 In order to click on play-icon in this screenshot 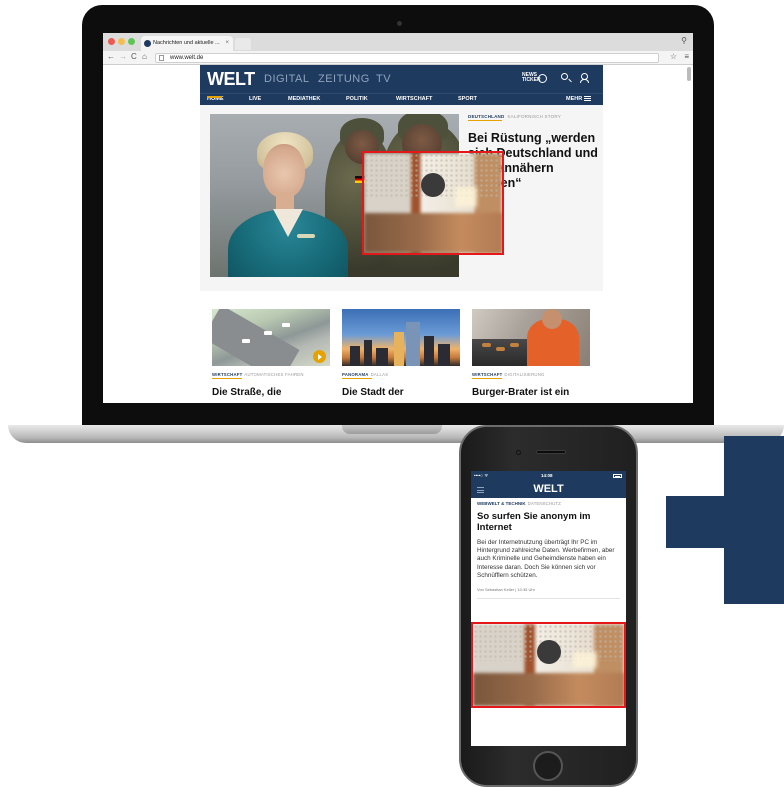, I will do `click(319, 356)`.